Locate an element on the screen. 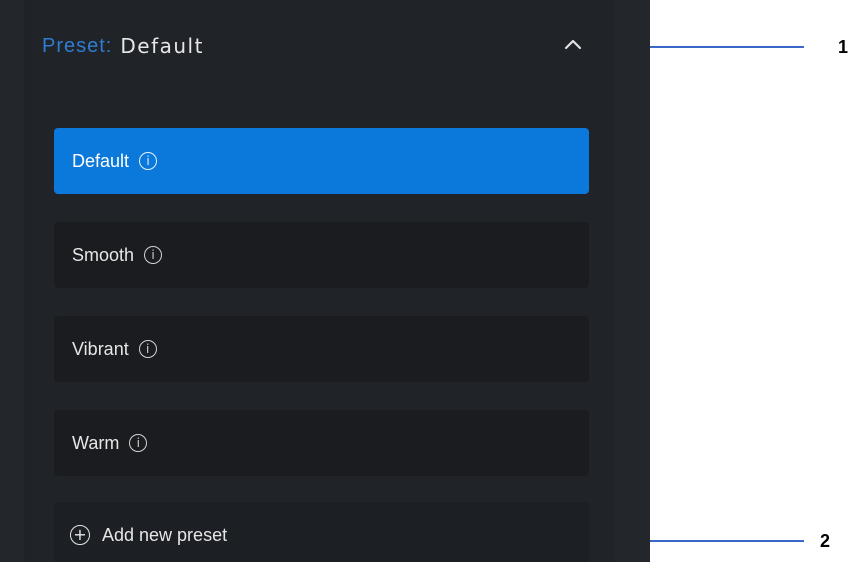  preset-option-label: Smooth is located at coordinates (103, 254).